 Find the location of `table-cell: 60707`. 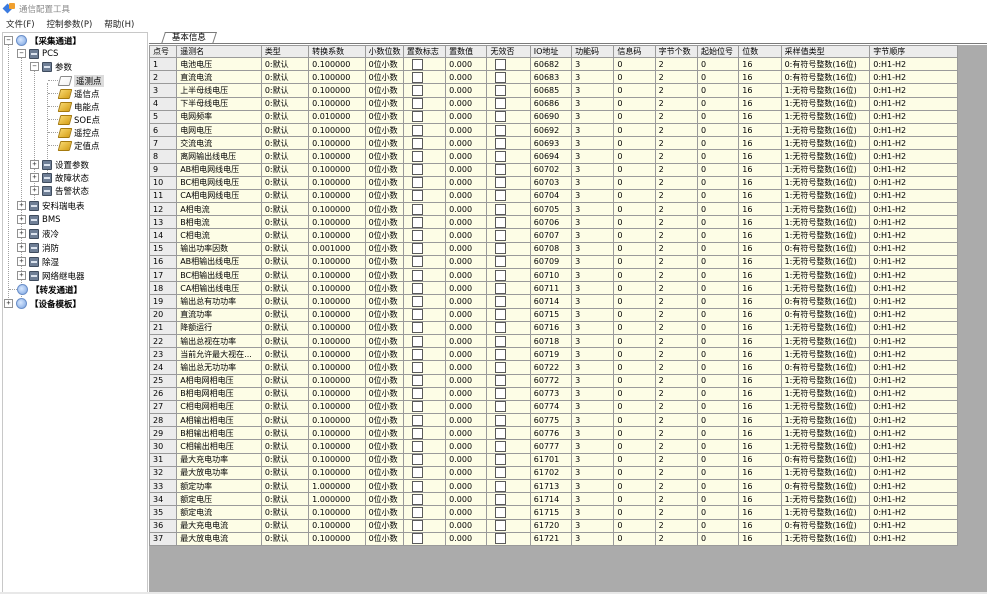

table-cell: 60707 is located at coordinates (551, 235).